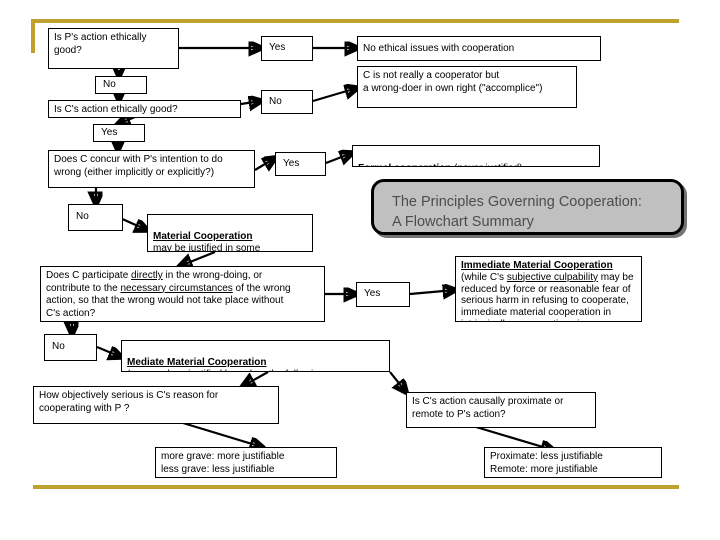 This screenshot has width=720, height=540. Describe the element at coordinates (82, 217) in the screenshot. I see `answer-no-3-label: No` at that location.